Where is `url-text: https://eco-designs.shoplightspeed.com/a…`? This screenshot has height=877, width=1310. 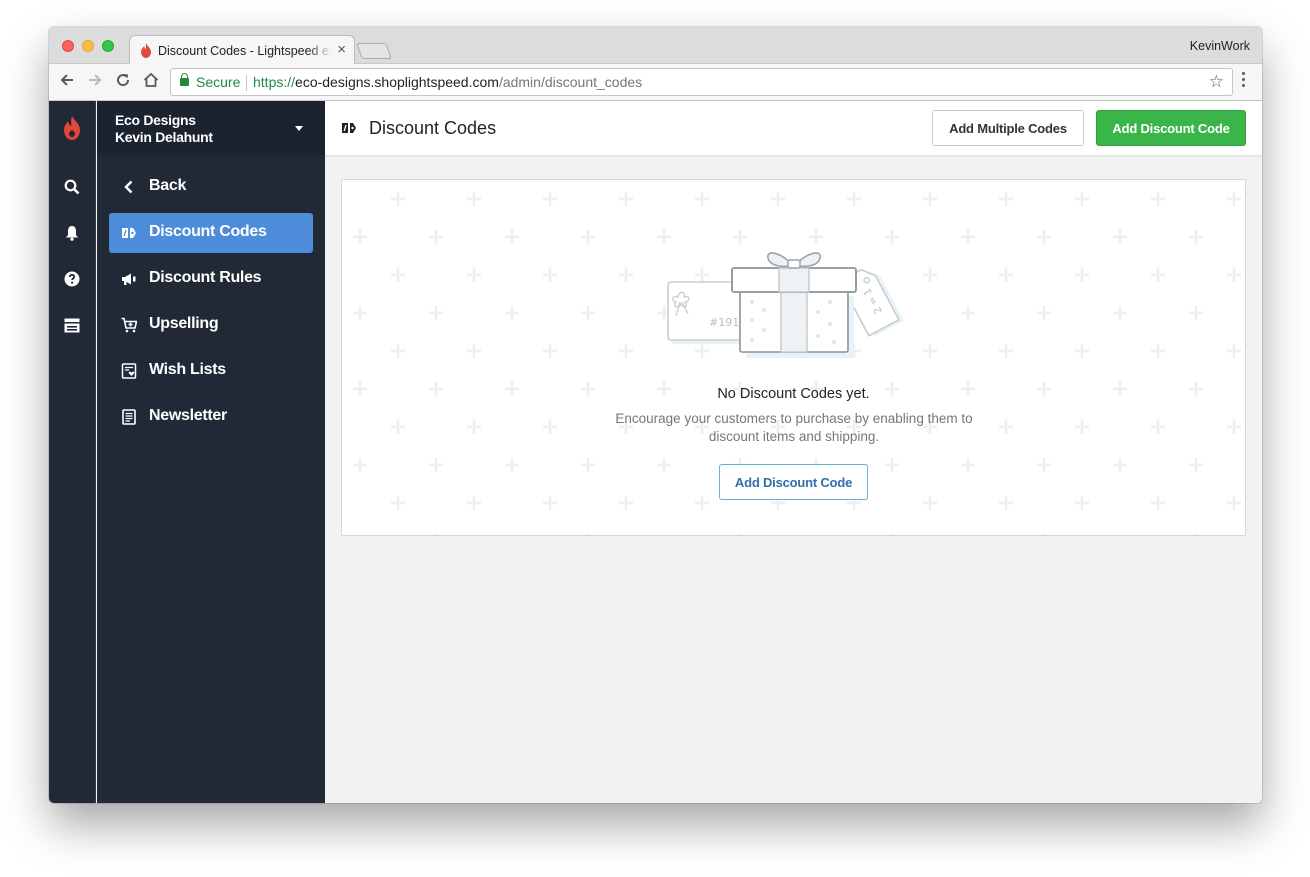 url-text: https://eco-designs.shoplightspeed.com/a… is located at coordinates (447, 82).